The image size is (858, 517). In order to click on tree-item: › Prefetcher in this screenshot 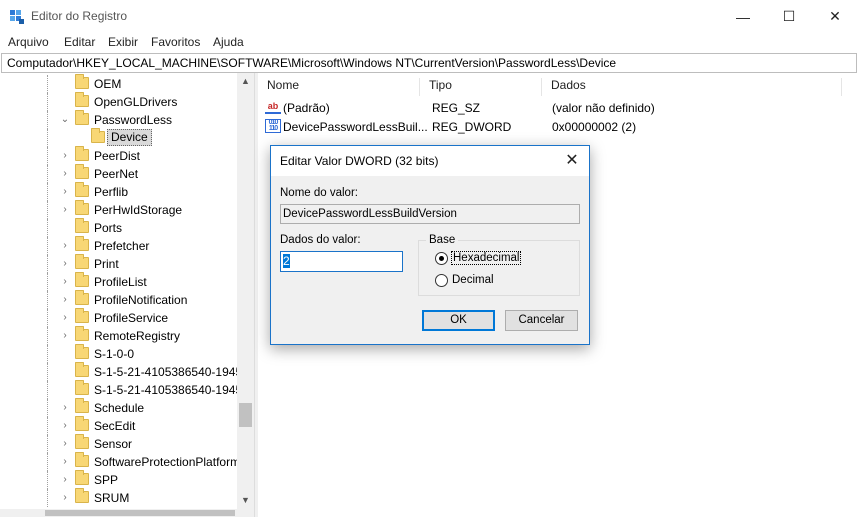, I will do `click(118, 245)`.